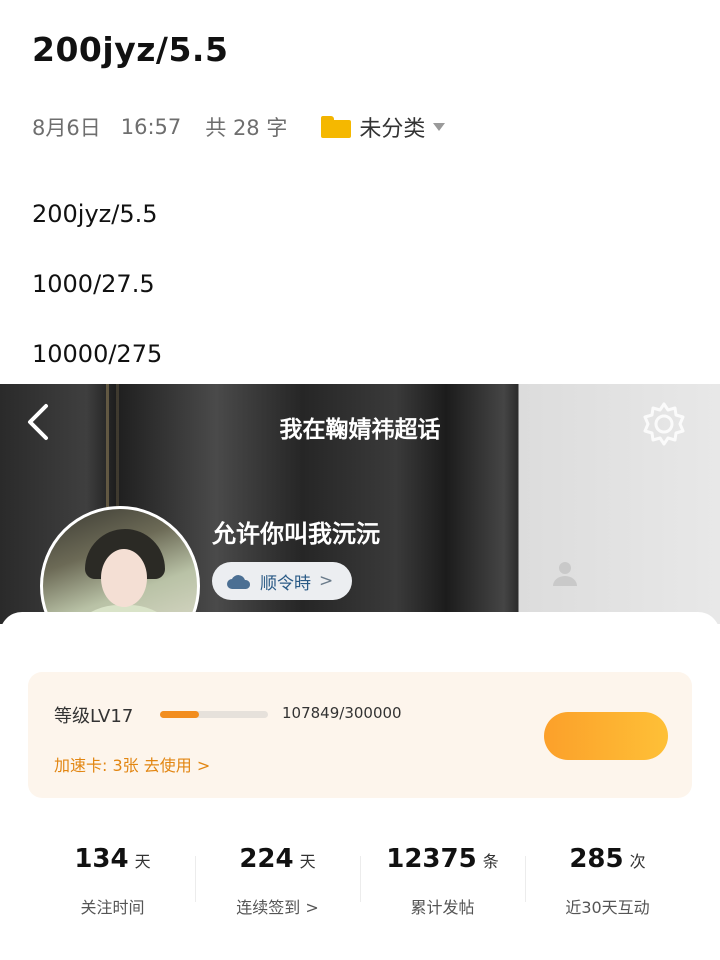 The height and width of the screenshot is (960, 720). What do you see at coordinates (490, 861) in the screenshot?
I see `stat-unit: 条` at bounding box center [490, 861].